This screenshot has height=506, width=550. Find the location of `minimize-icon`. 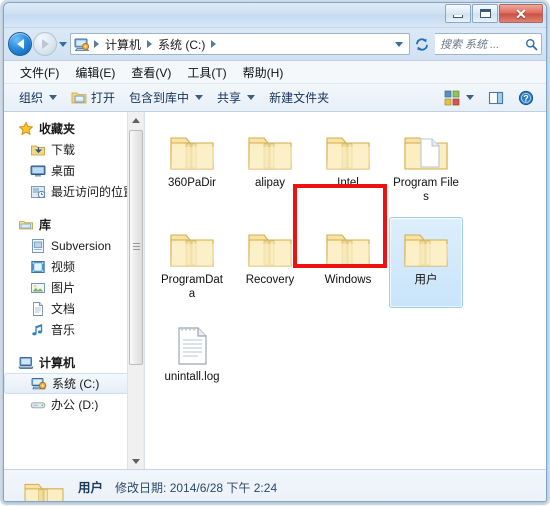

minimize-icon is located at coordinates (458, 16).